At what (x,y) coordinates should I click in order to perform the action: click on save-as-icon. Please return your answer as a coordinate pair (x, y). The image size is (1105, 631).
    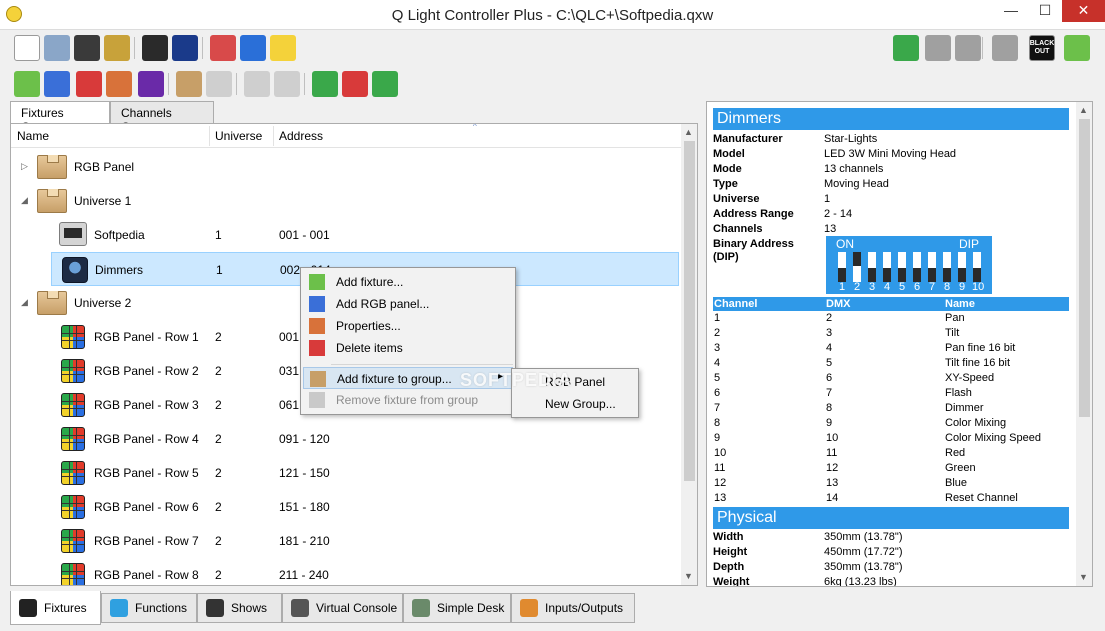
    Looking at the image, I should click on (117, 48).